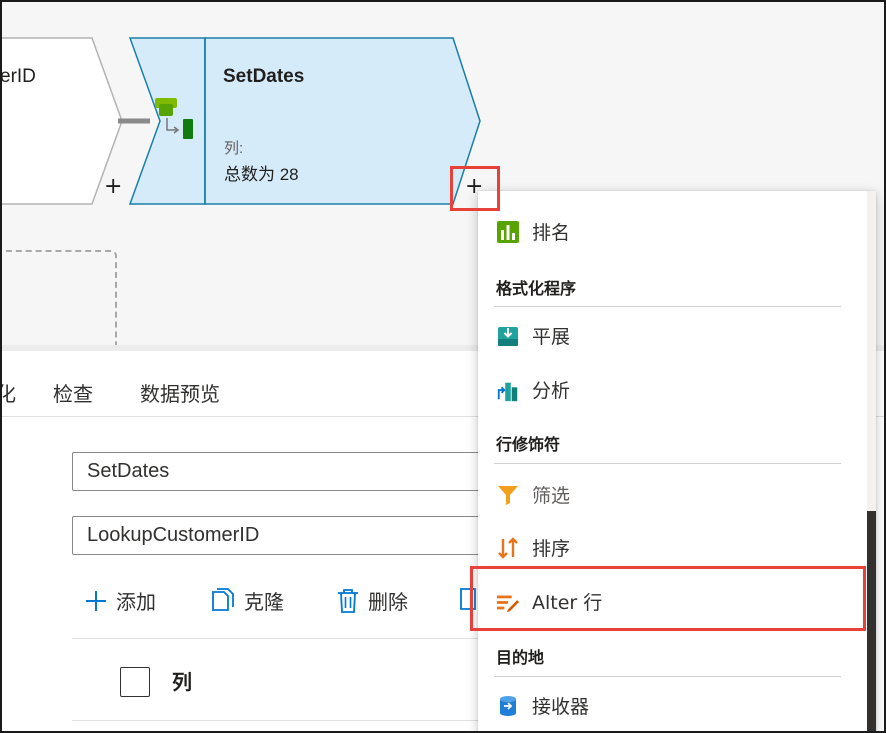 Image resolution: width=886 pixels, height=733 pixels. What do you see at coordinates (508, 706) in the screenshot?
I see `sink-icon` at bounding box center [508, 706].